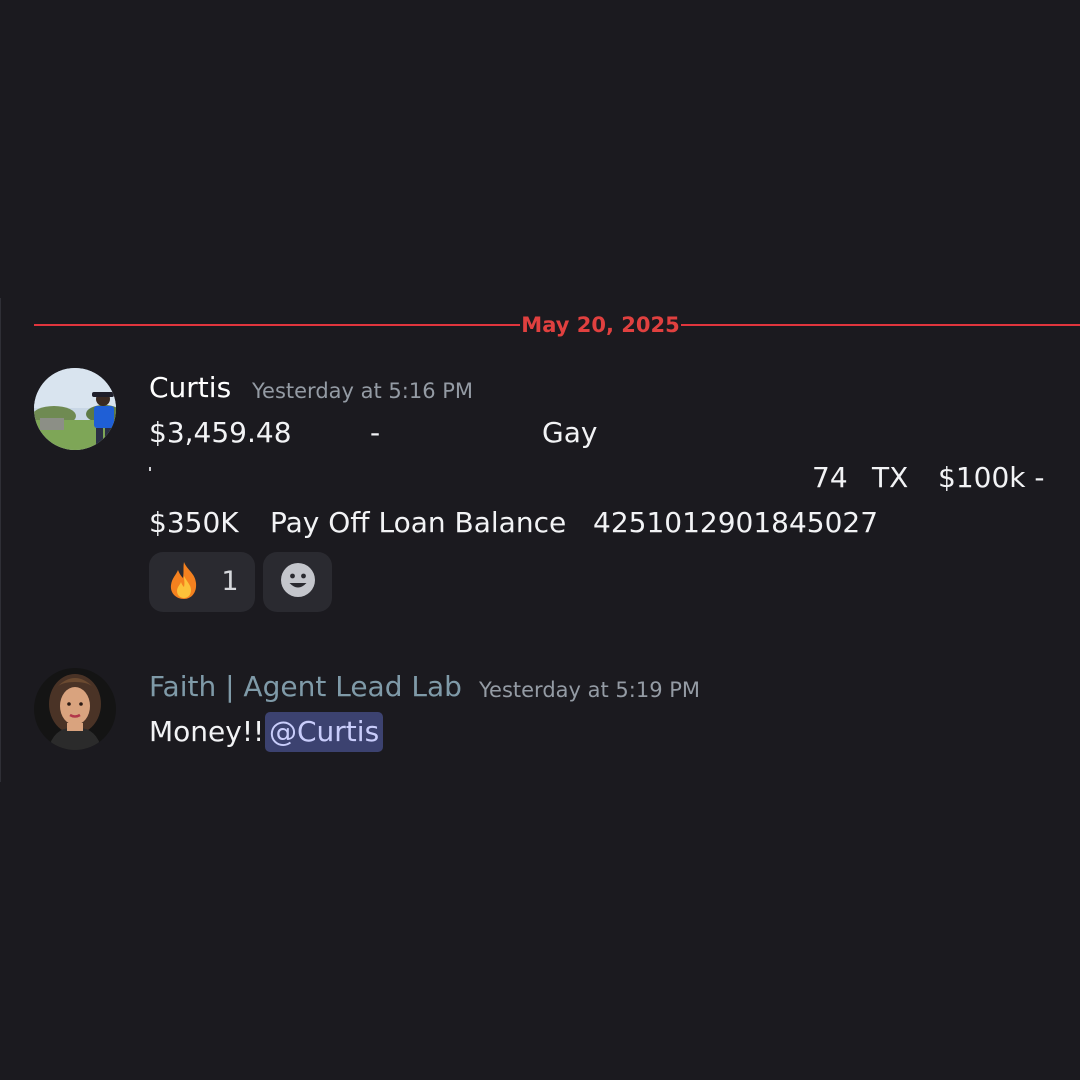  Describe the element at coordinates (600, 325) in the screenshot. I see `date-divider-label: May 20, 2025` at that location.